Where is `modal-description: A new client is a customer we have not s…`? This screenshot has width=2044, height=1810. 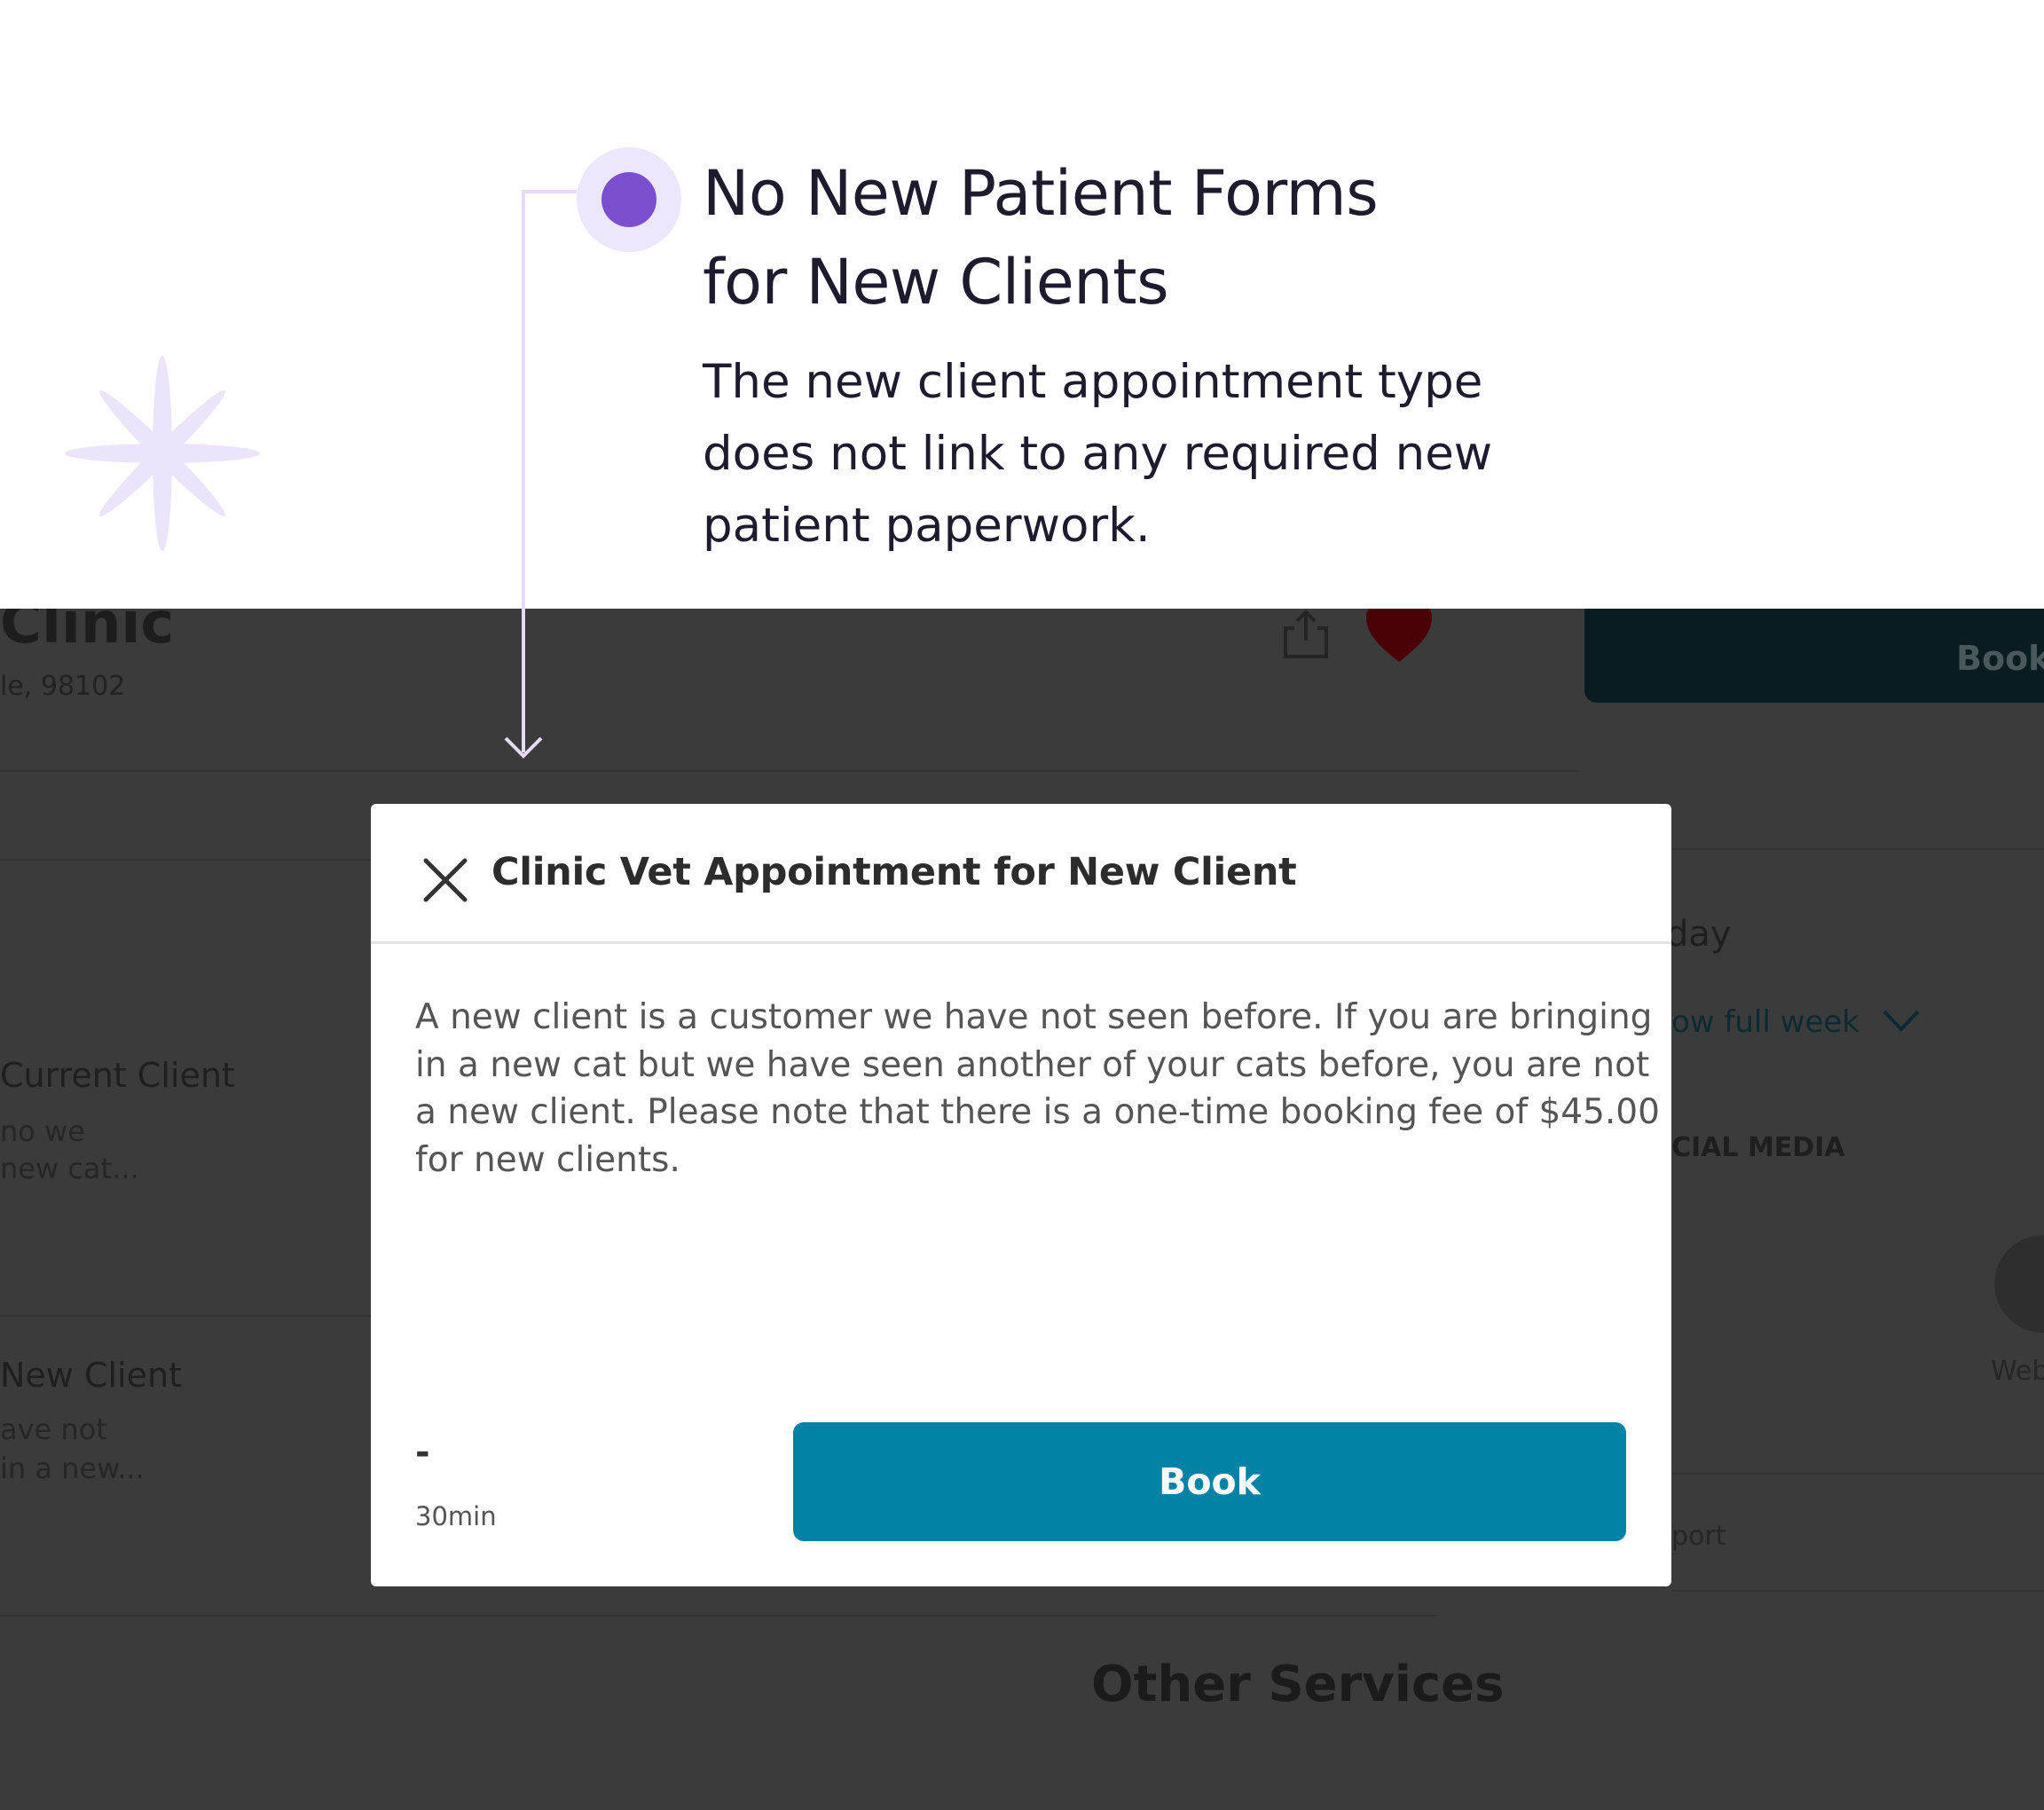 modal-description: A new client is a customer we have not s… is located at coordinates (1037, 1089).